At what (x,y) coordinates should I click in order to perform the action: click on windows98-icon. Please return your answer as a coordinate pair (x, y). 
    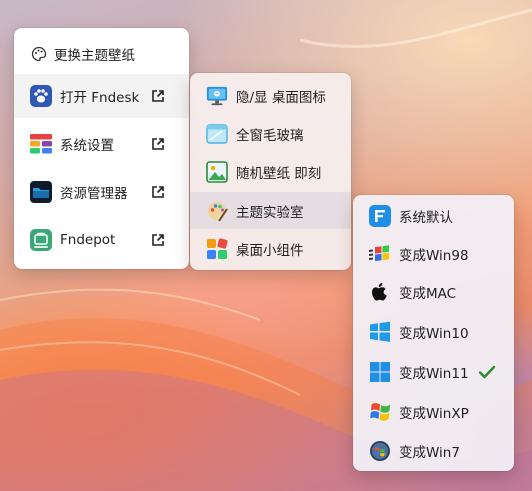
    Looking at the image, I should click on (380, 254).